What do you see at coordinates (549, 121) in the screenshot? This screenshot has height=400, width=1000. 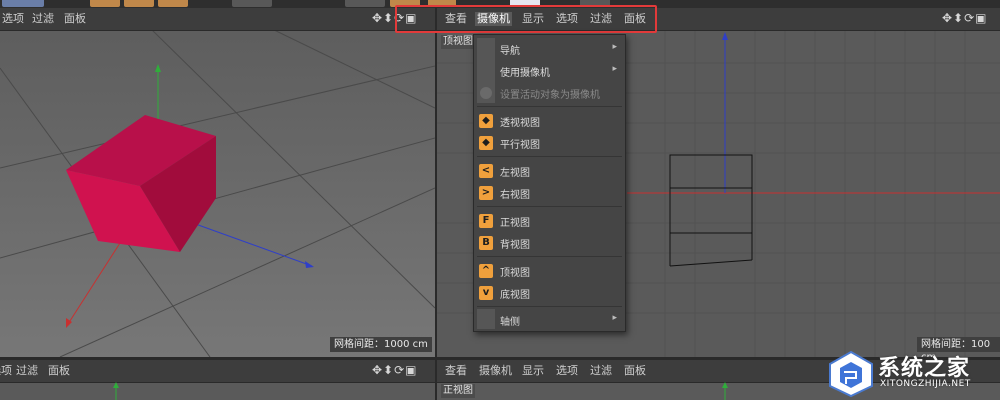 I see `menu-item-perspective-view: ◆ 透视视图` at bounding box center [549, 121].